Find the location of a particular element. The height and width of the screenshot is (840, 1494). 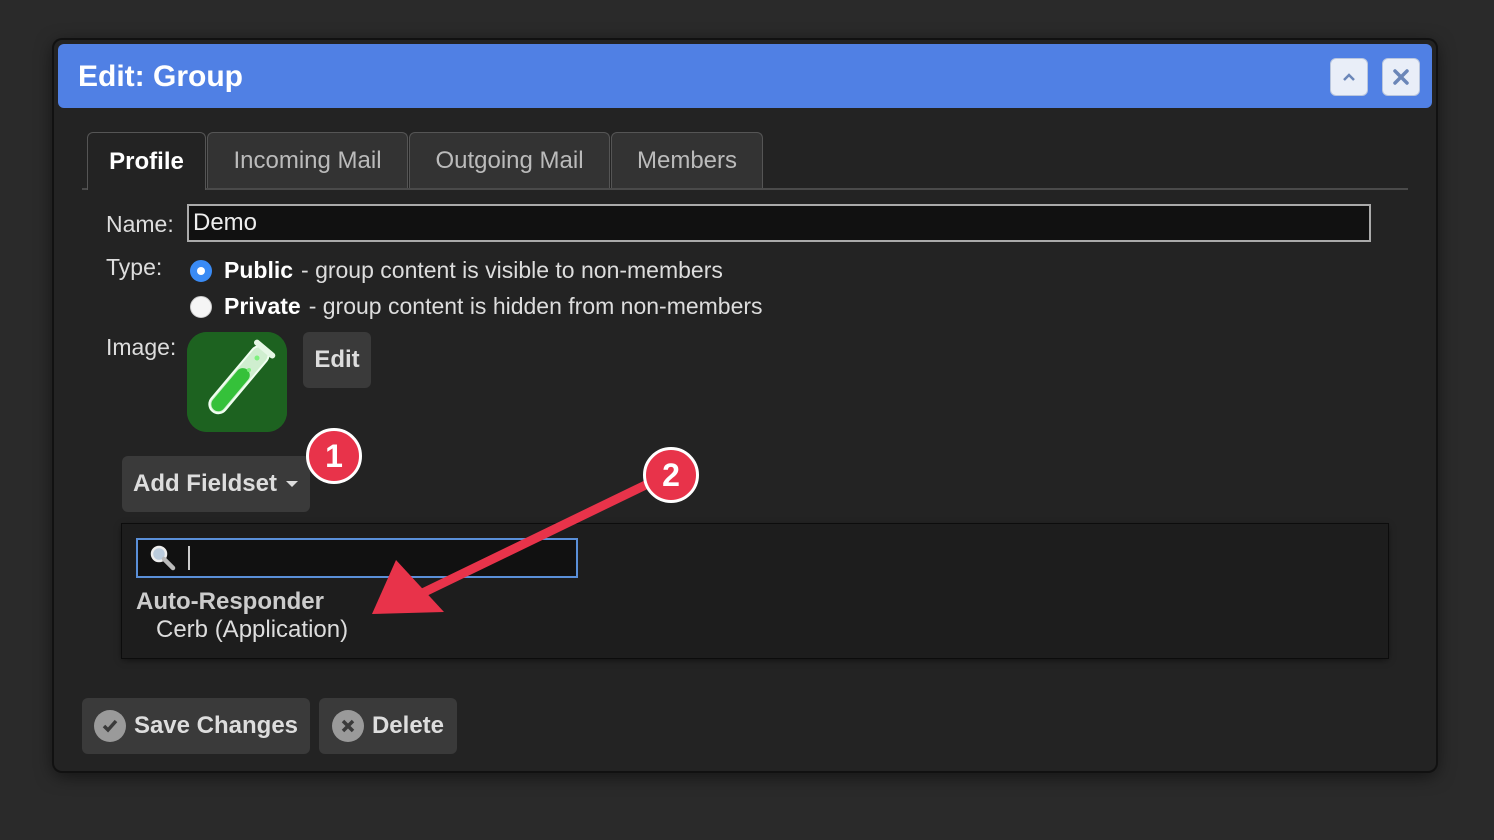

save-changes-button: Save Changes is located at coordinates (196, 726).